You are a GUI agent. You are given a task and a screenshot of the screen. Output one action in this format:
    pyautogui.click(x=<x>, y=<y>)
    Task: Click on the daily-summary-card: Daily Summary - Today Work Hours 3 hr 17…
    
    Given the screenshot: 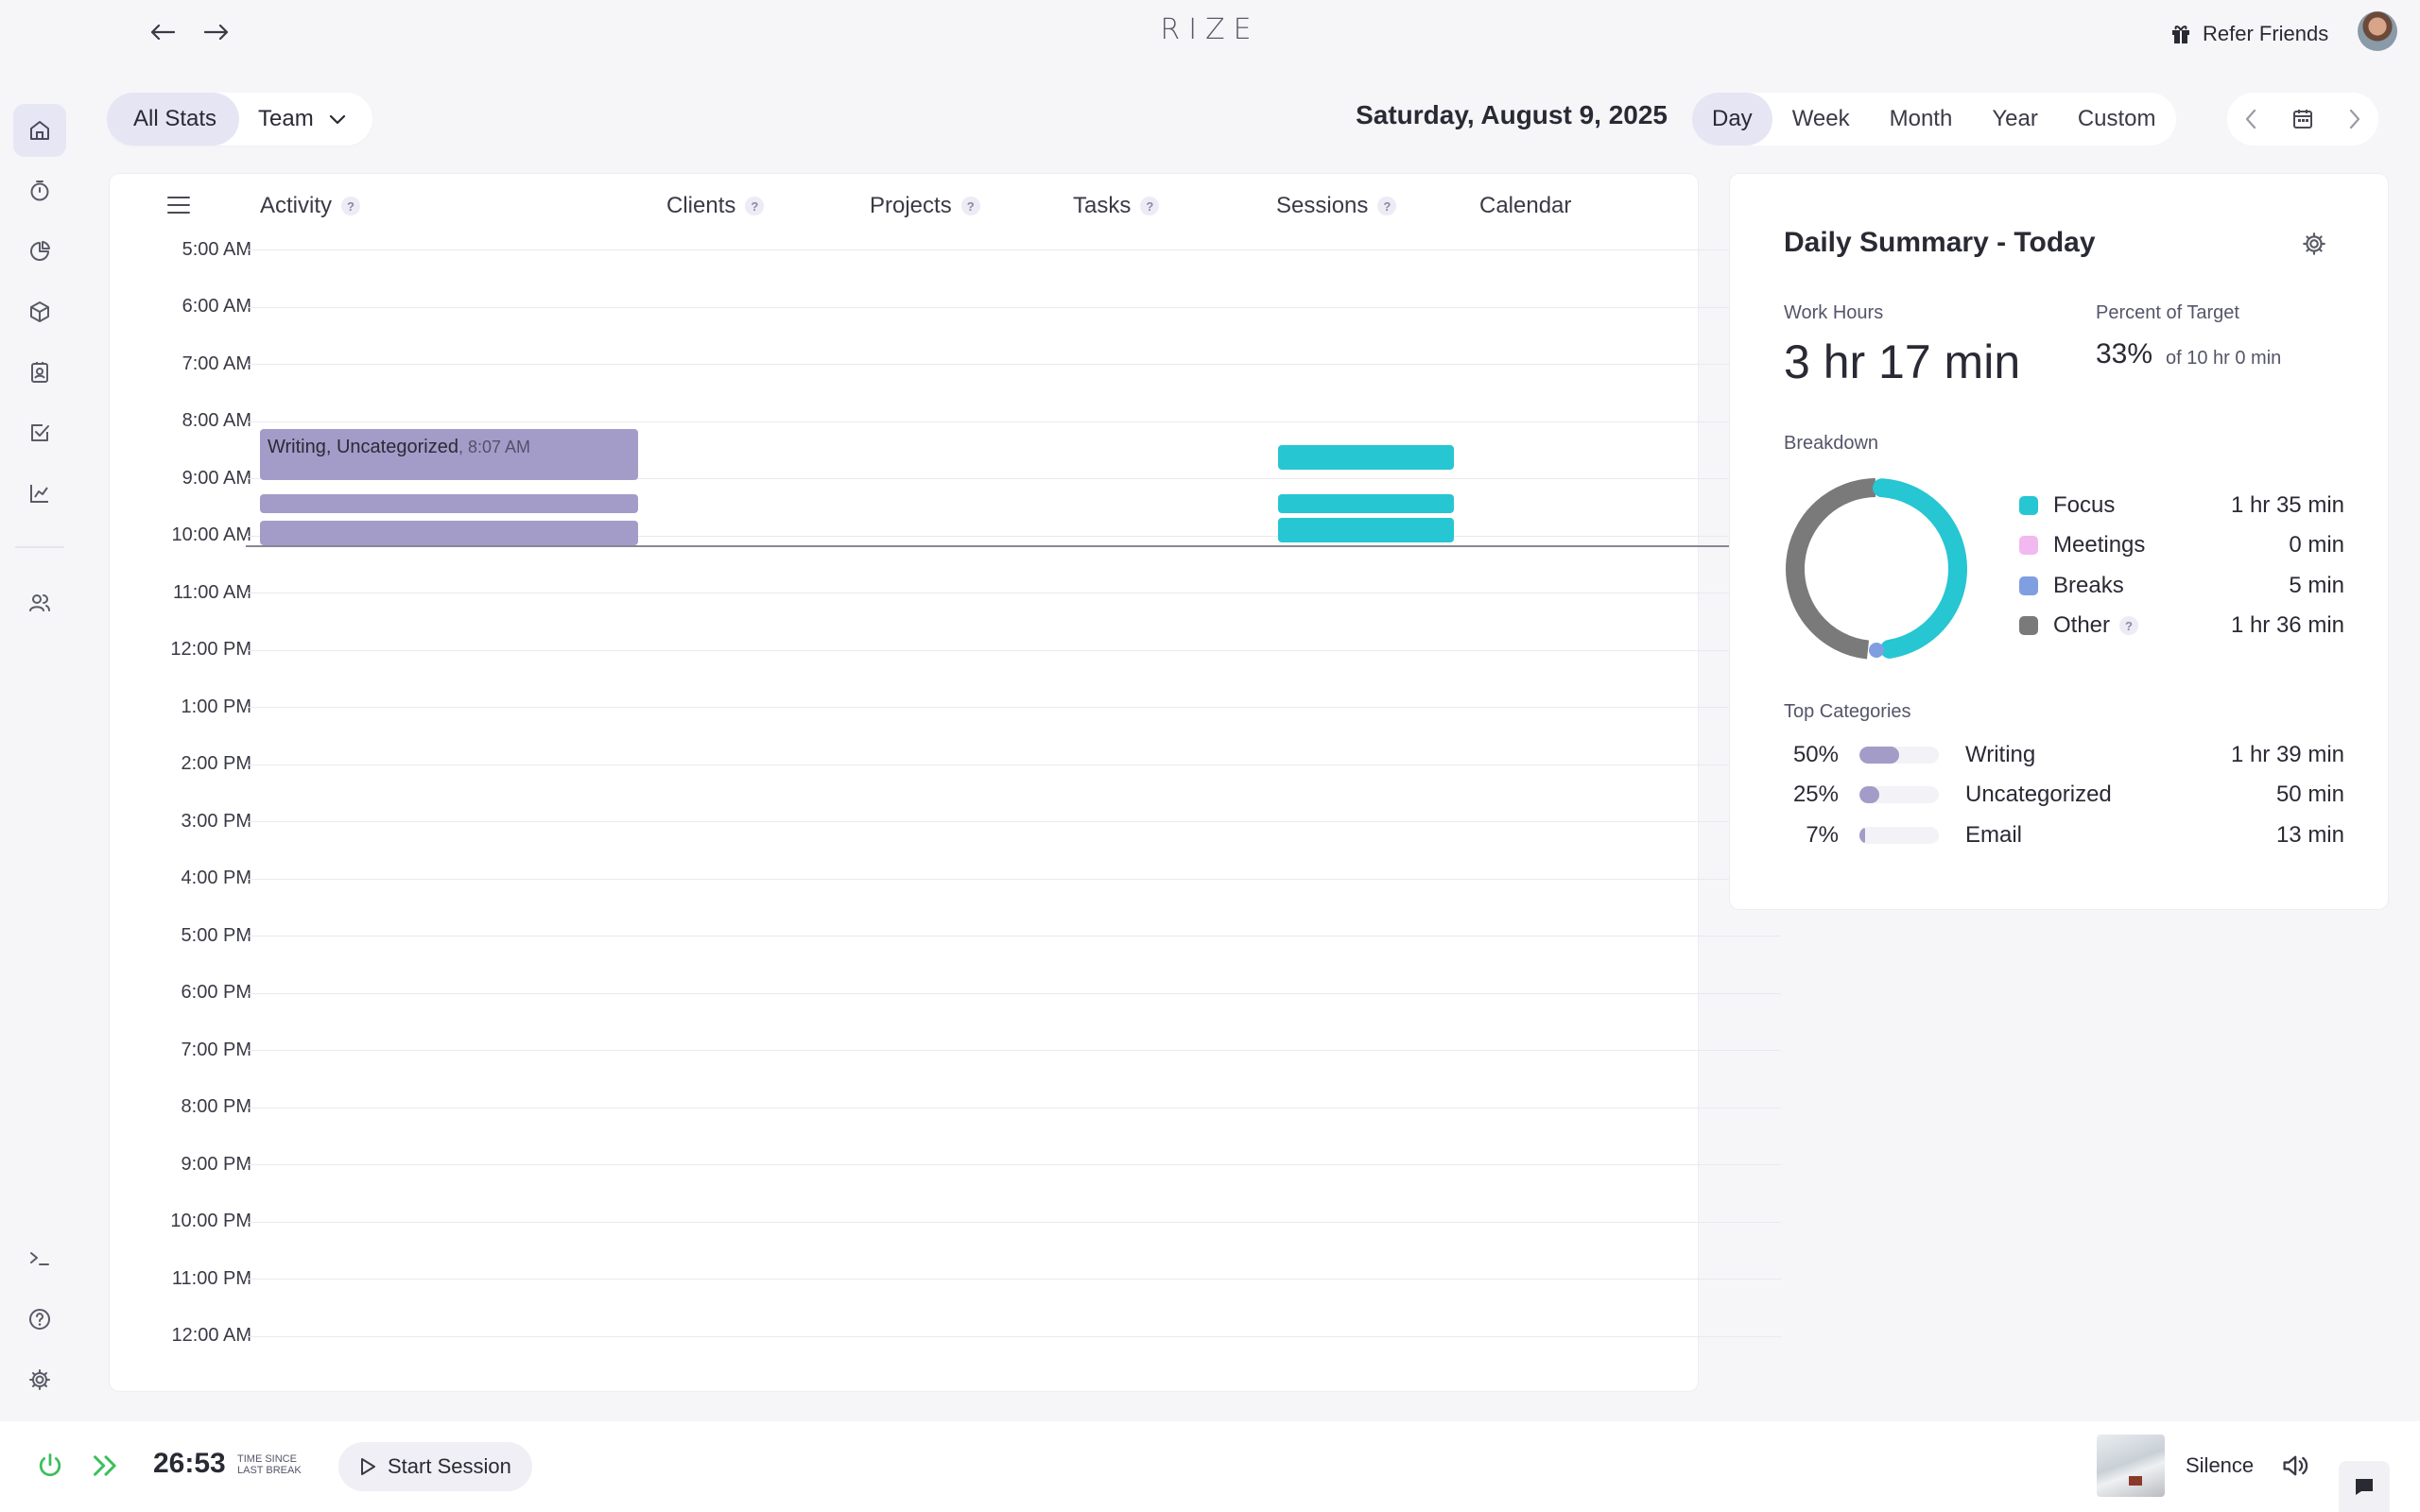 What is the action you would take?
    pyautogui.click(x=2059, y=541)
    